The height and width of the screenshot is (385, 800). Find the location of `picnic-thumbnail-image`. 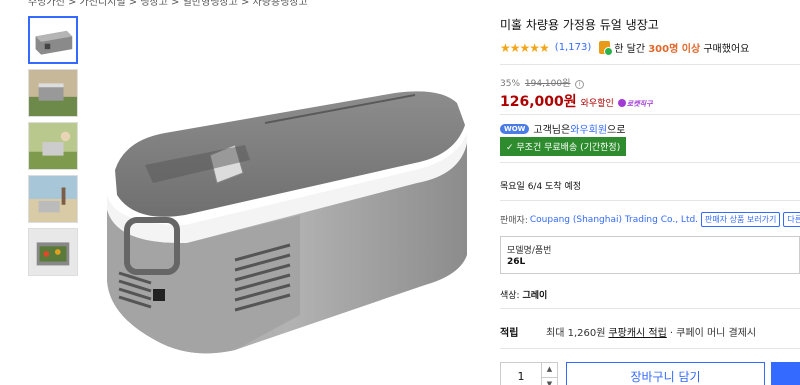

picnic-thumbnail-image is located at coordinates (53, 146).